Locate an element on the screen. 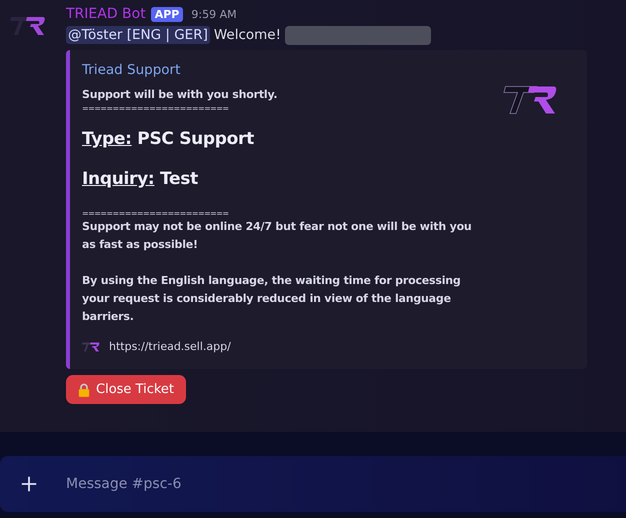 This screenshot has height=518, width=626. message-text: Welcome! is located at coordinates (248, 35).